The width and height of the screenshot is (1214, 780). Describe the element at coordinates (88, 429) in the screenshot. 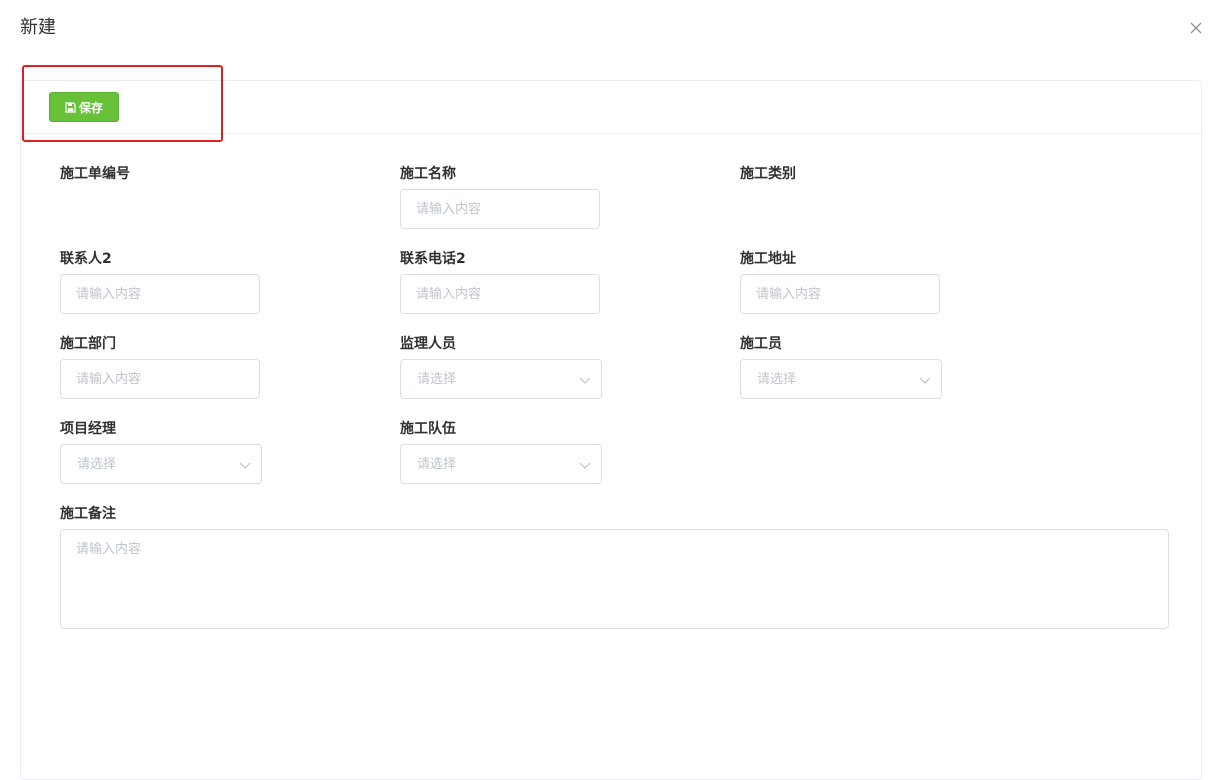

I see `project-manager-label: 项目经理` at that location.